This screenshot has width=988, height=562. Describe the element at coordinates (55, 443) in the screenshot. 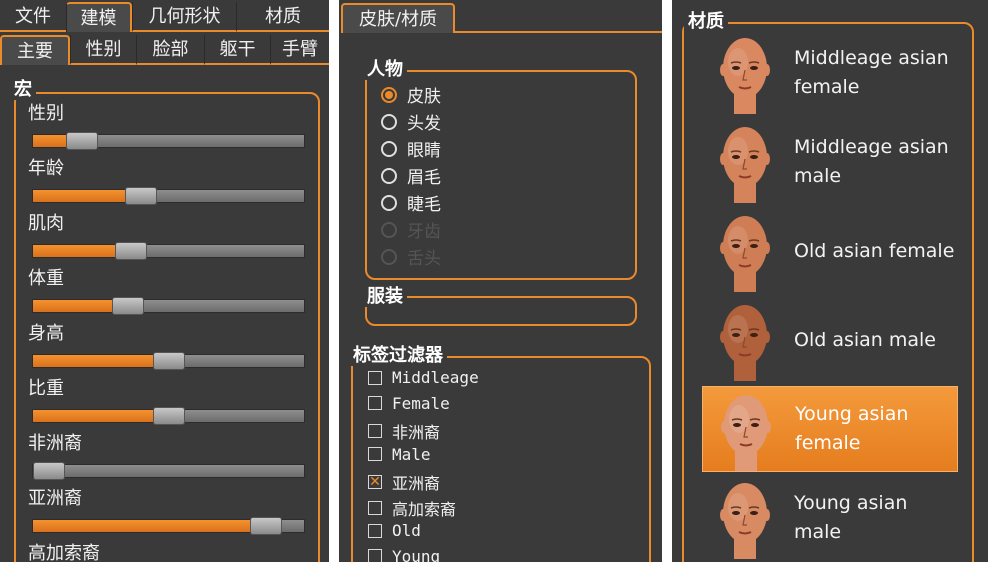

I see `slider-label: 非洲裔` at that location.